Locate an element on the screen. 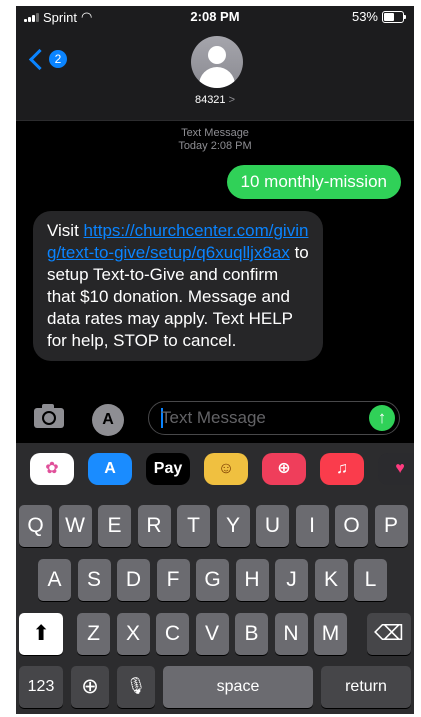 The image size is (421, 717). key-o: O is located at coordinates (351, 526).